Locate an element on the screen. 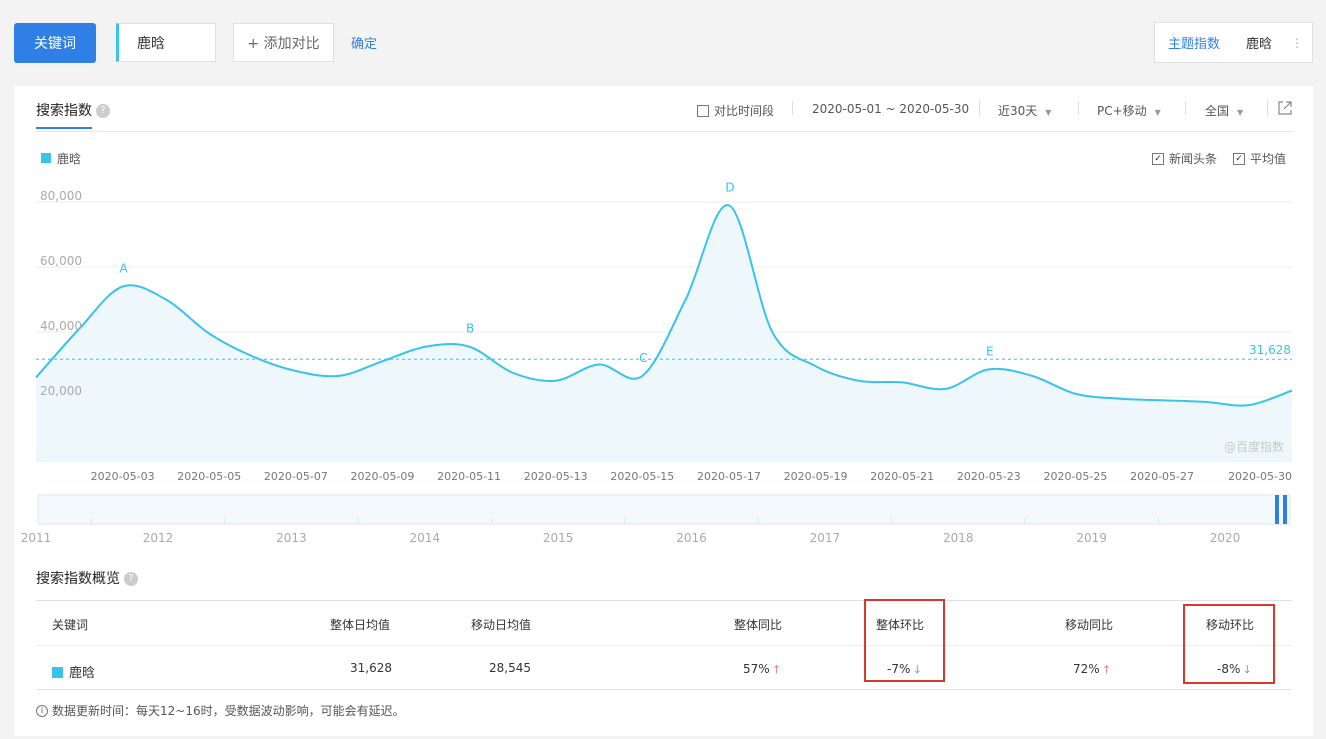  timeline-year-label: 2020 is located at coordinates (1225, 538).